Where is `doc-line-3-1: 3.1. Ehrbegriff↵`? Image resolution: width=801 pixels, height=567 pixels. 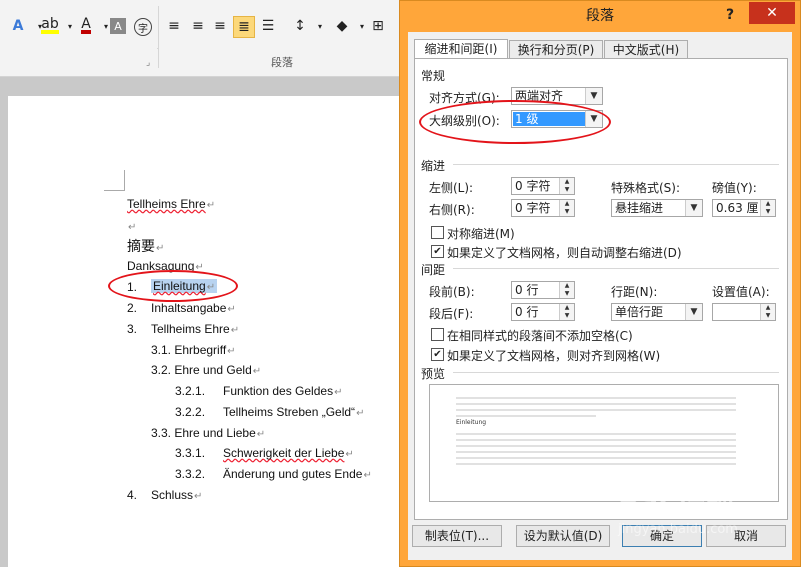 doc-line-3-1: 3.1. Ehrbegriff↵ is located at coordinates (193, 350).